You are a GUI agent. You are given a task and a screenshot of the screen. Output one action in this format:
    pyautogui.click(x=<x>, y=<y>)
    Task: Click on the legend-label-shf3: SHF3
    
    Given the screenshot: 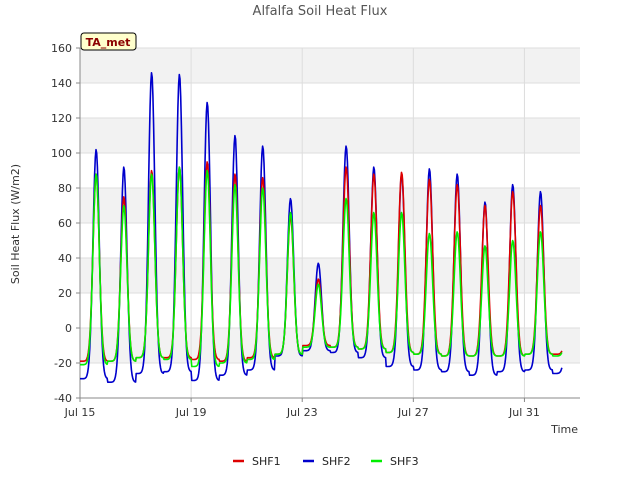 What is the action you would take?
    pyautogui.click(x=404, y=461)
    